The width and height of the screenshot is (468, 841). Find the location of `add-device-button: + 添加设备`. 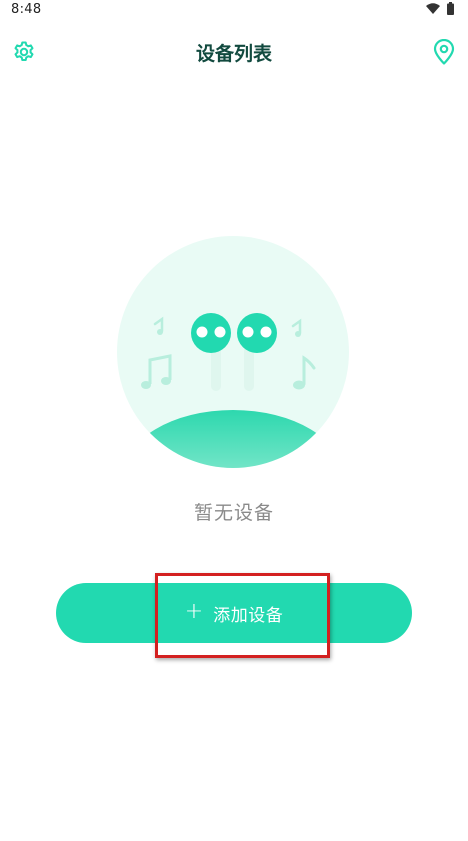

add-device-button: + 添加设备 is located at coordinates (234, 613).